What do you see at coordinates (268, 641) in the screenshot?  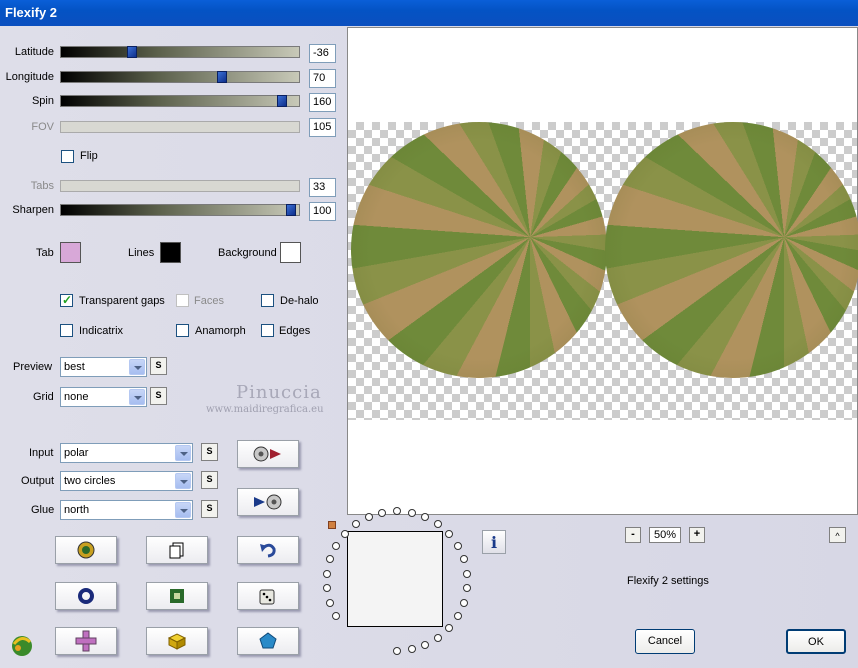 I see `pentagon-button` at bounding box center [268, 641].